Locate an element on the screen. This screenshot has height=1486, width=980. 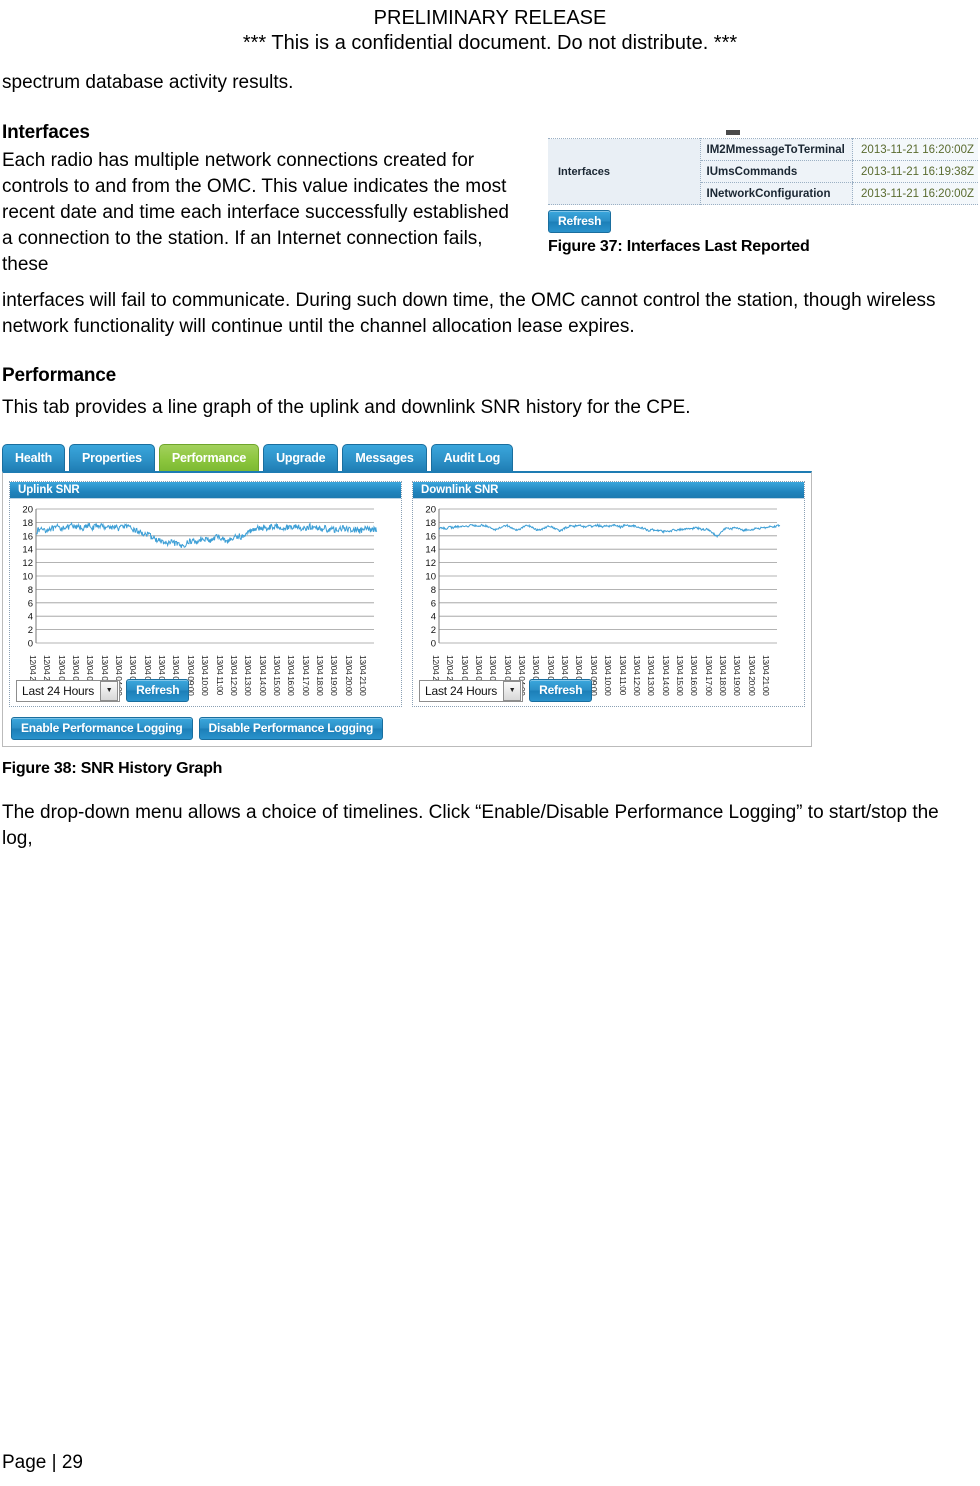
downlink-snr-chart: 0 2 4 6 8 10 12 14 16 18 20 is located at coordinates (608, 578).